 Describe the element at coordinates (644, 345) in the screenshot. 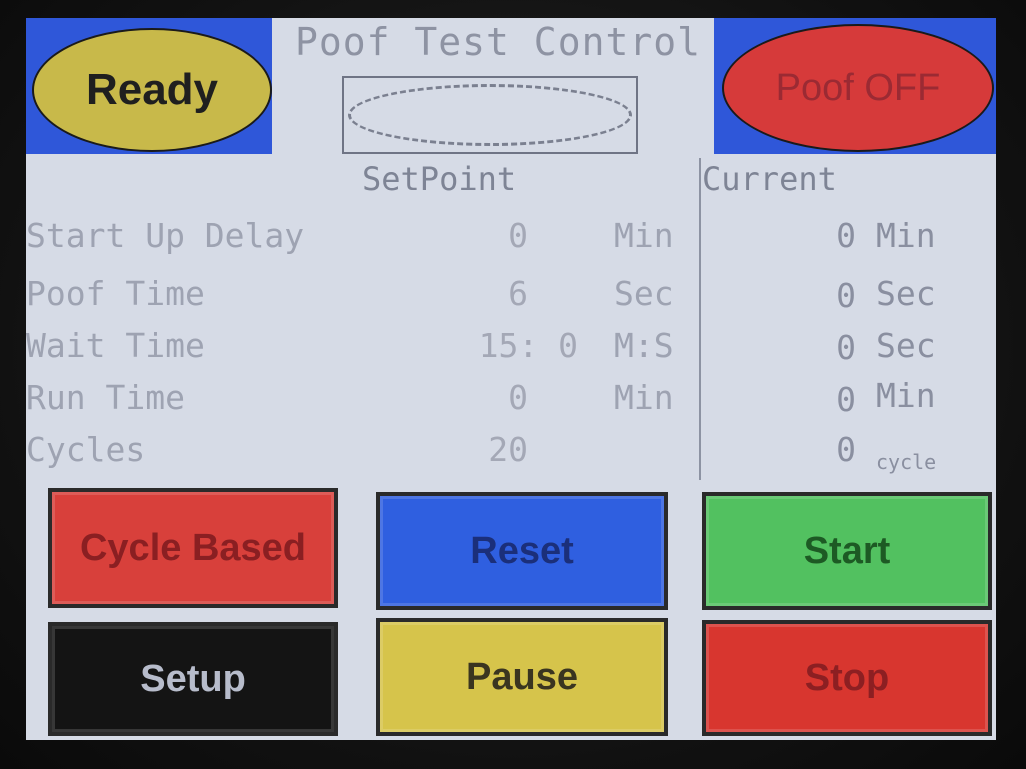

I see `unit-wait-time: M:S` at that location.